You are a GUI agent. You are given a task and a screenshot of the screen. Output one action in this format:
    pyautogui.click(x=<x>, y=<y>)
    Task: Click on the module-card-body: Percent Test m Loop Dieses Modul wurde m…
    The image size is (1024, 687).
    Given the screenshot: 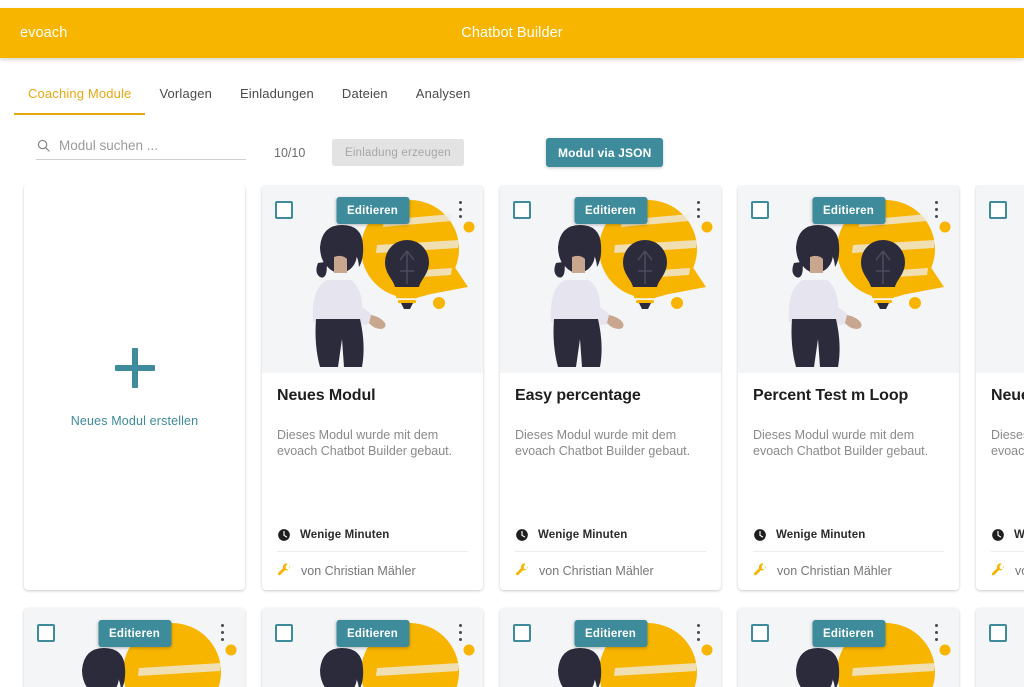 What is the action you would take?
    pyautogui.click(x=848, y=481)
    